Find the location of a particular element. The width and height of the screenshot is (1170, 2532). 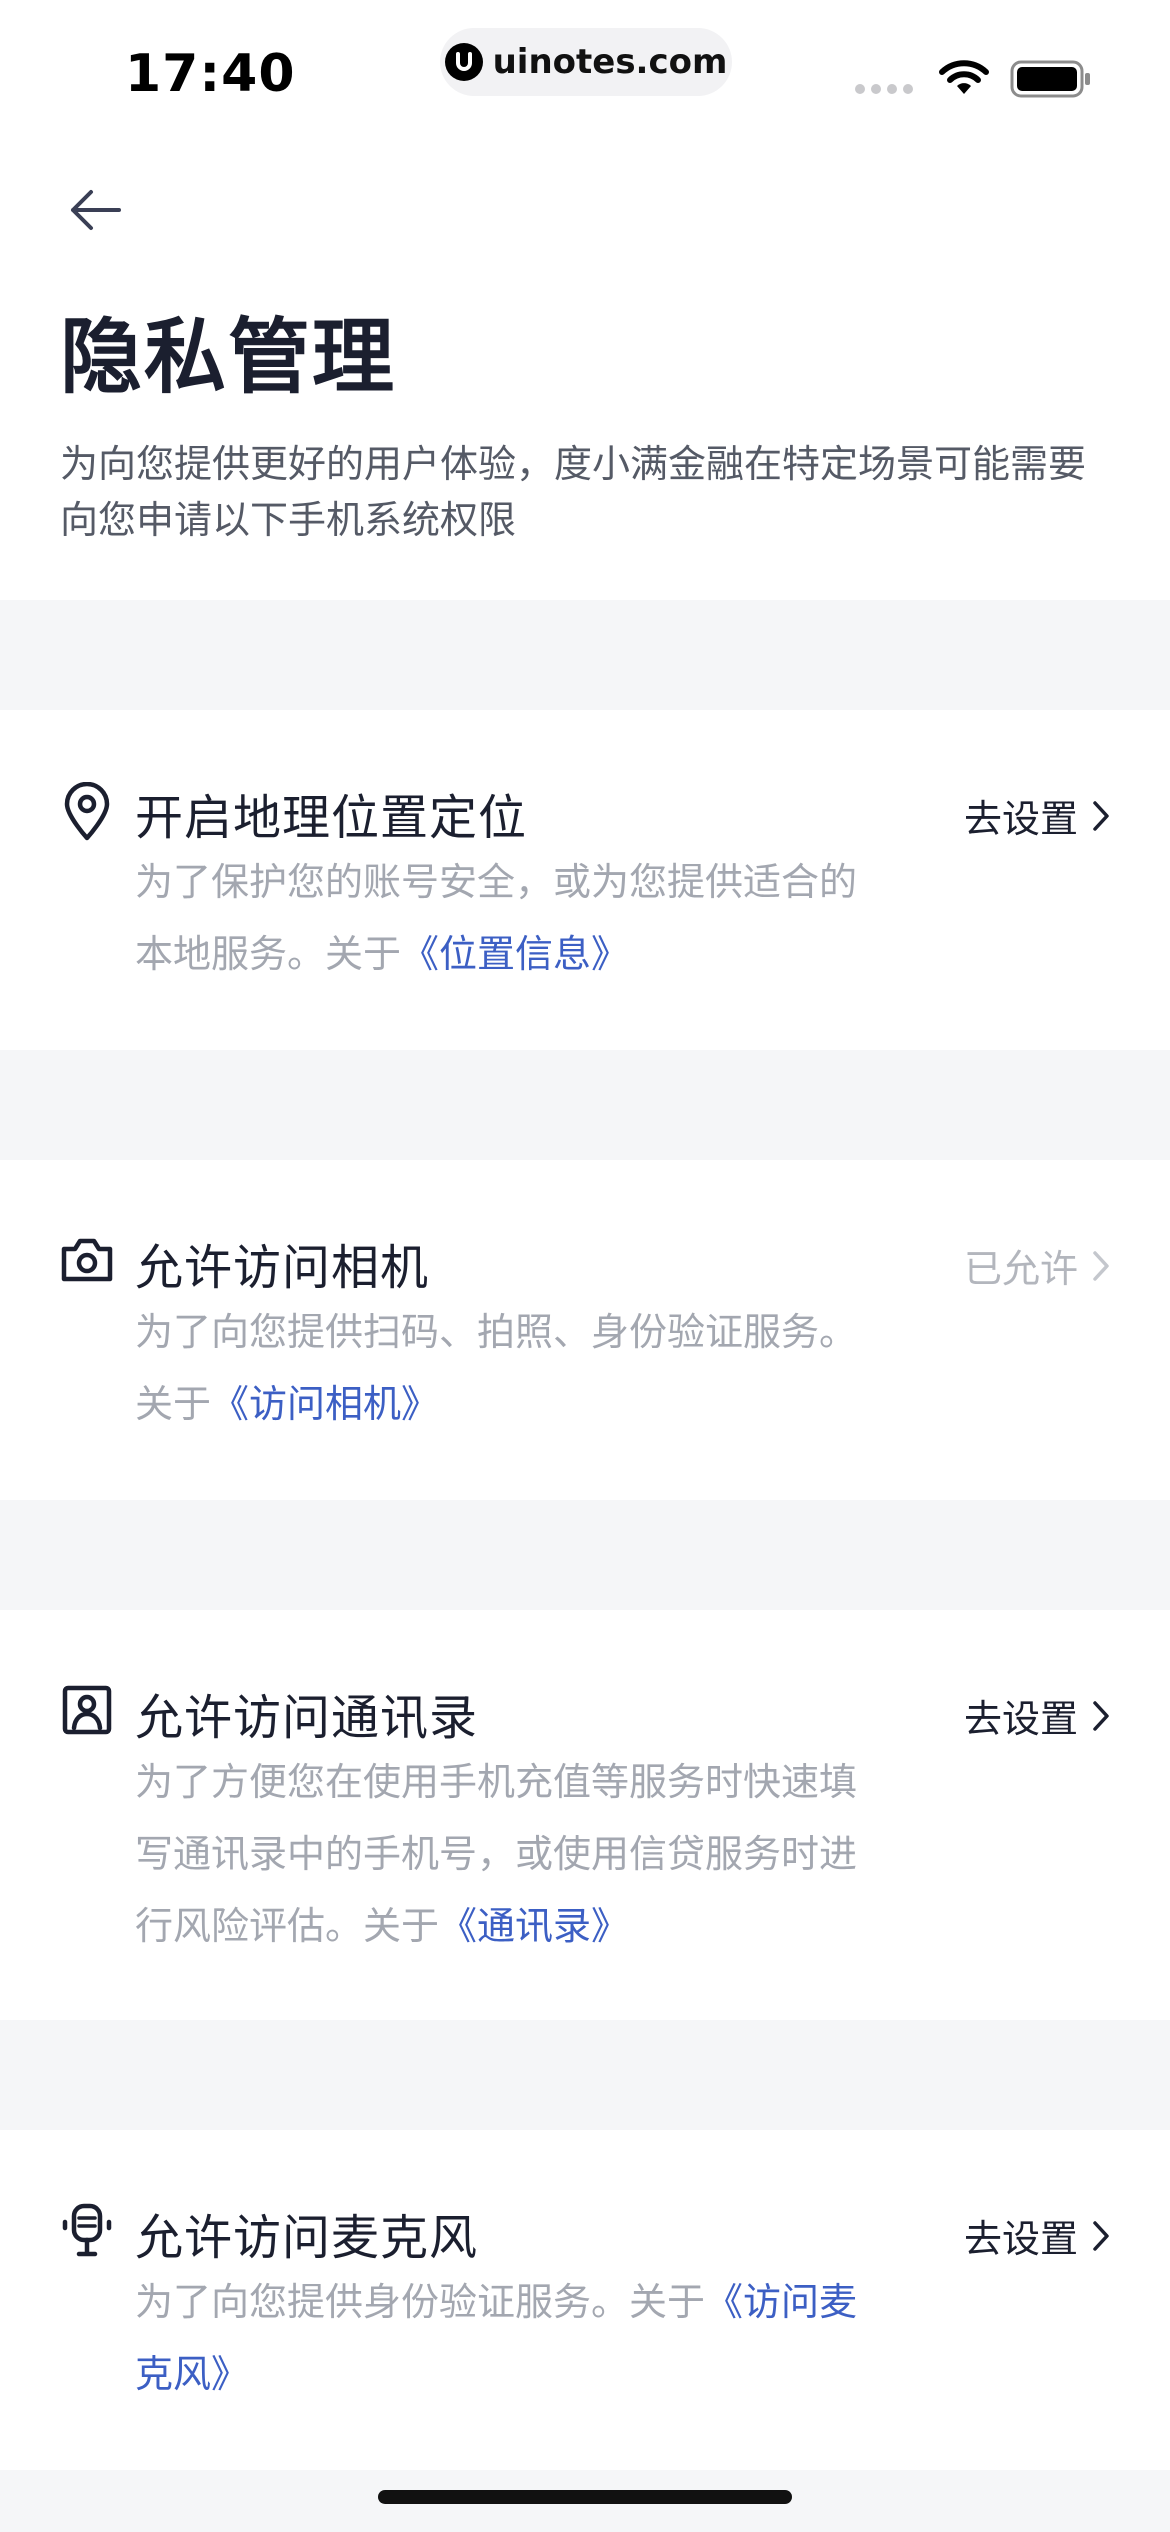

permission-link: 《位置信息》 is located at coordinates (515, 954).